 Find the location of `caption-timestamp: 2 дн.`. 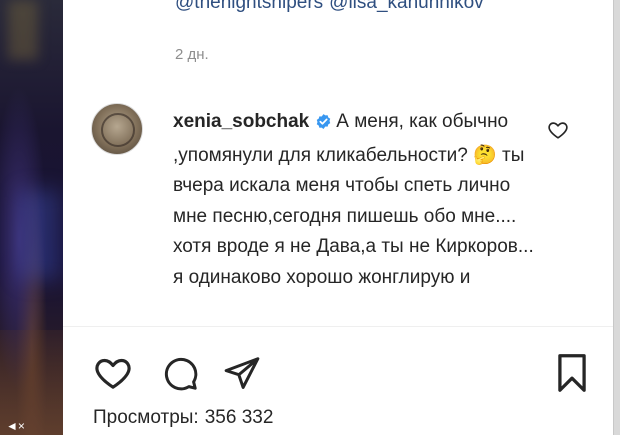

caption-timestamp: 2 дн. is located at coordinates (192, 54).